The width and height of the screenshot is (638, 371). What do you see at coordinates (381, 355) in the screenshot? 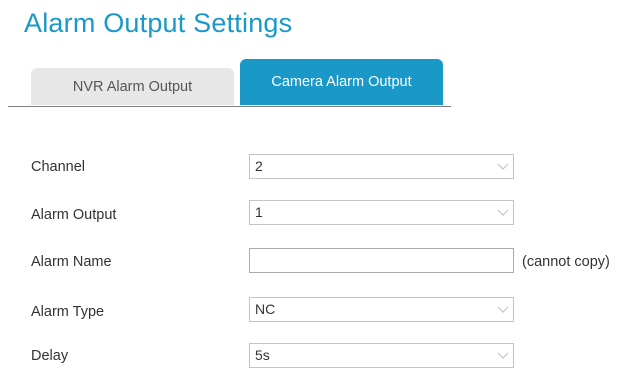
I see `delay-select: 5s` at bounding box center [381, 355].